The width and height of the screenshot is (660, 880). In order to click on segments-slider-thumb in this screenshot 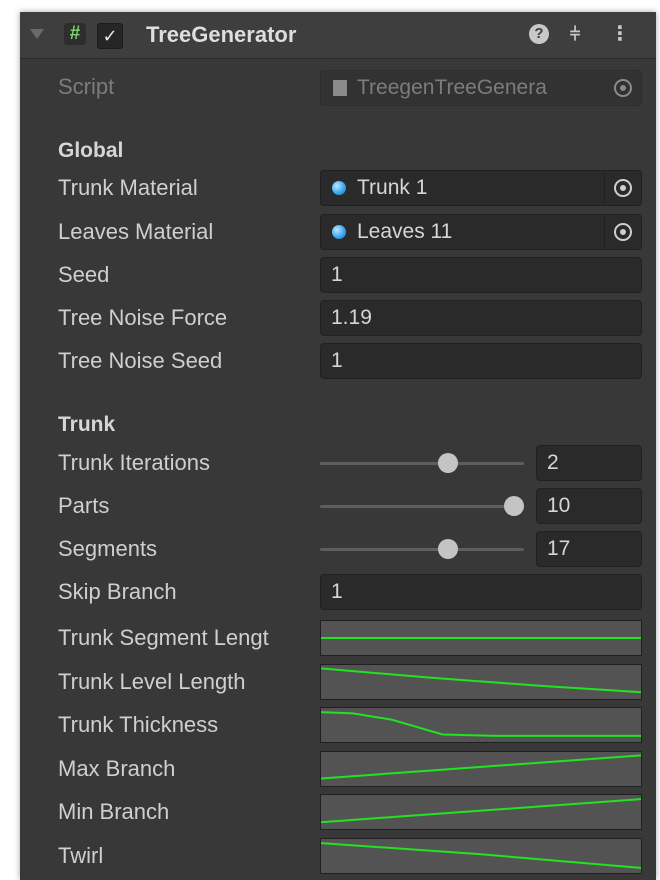, I will do `click(448, 549)`.